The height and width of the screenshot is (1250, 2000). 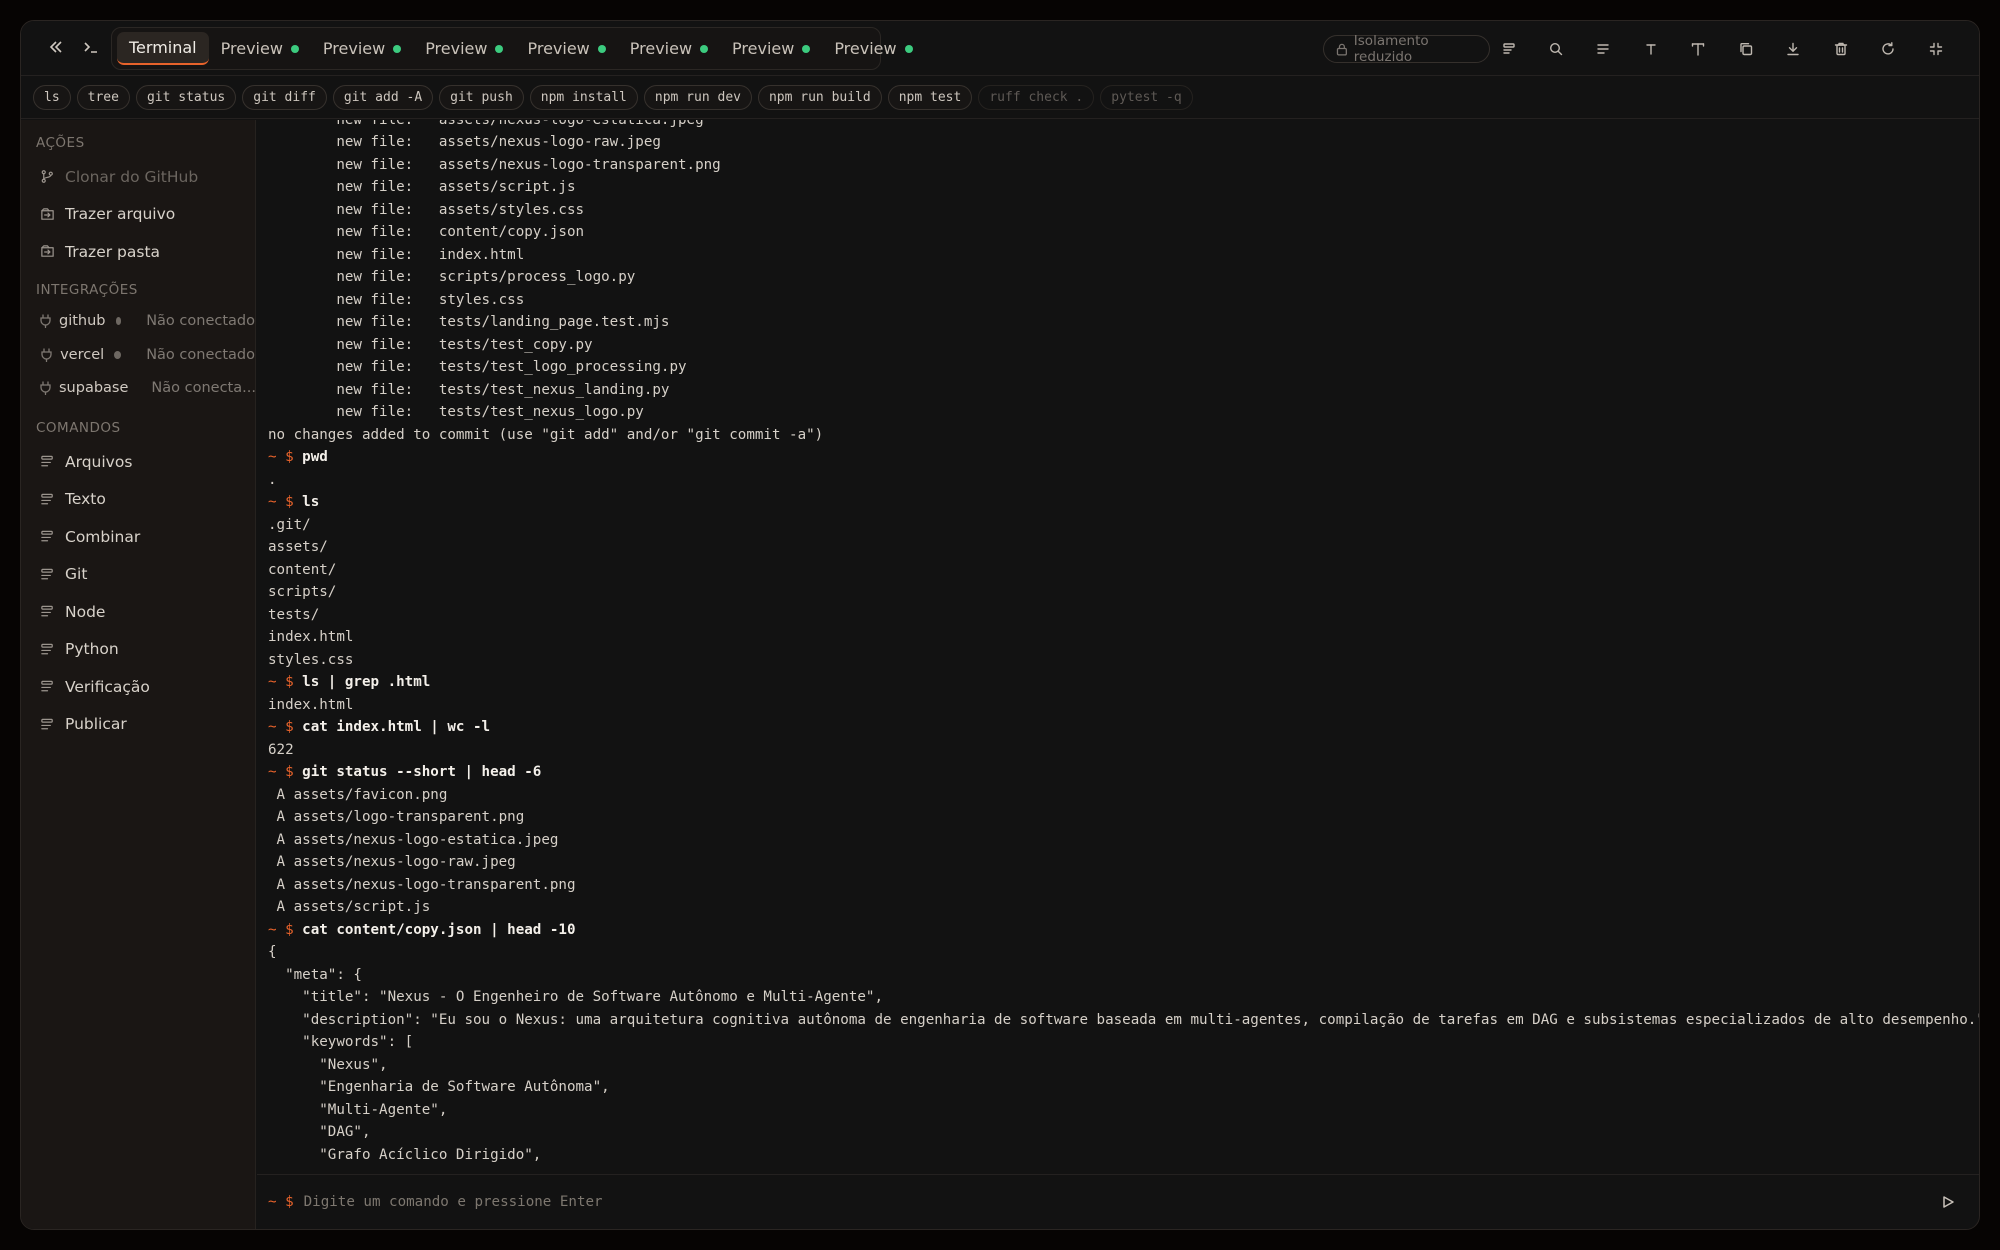 I want to click on output-line: index.html, so click(x=1123, y=705).